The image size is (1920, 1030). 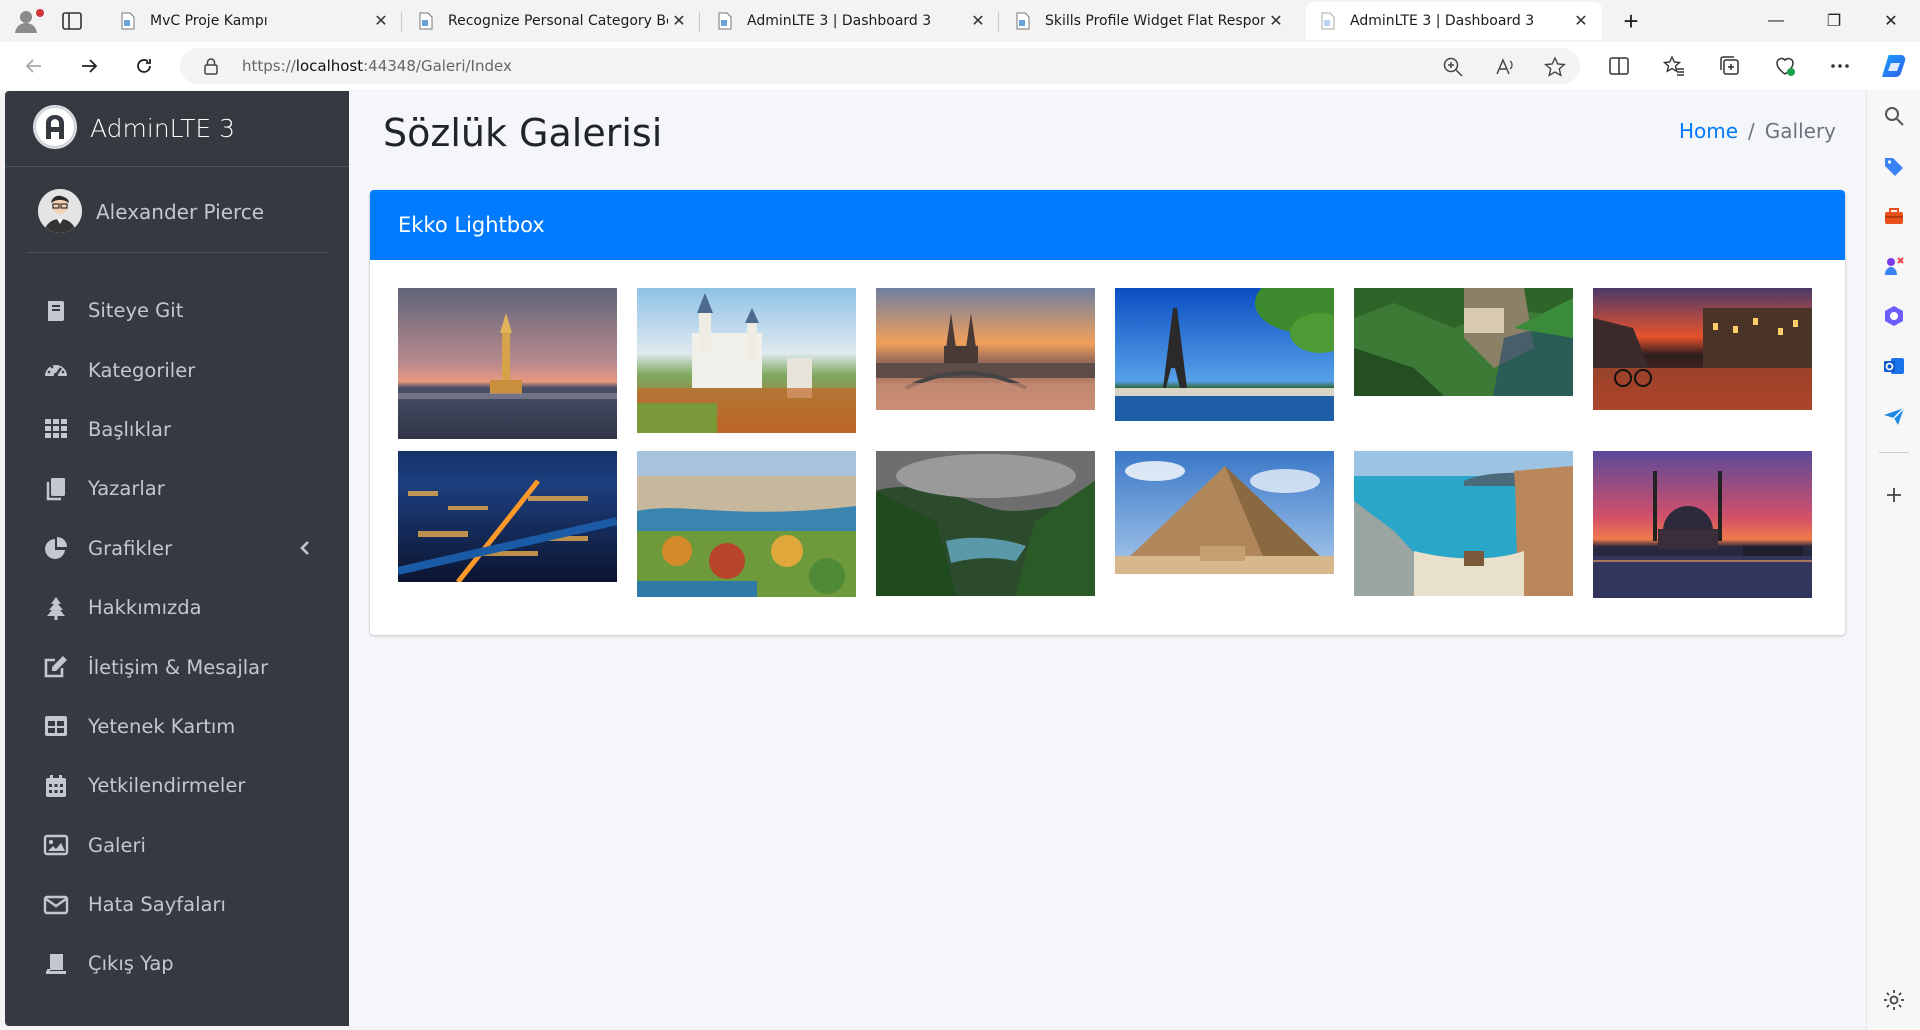 What do you see at coordinates (144, 66) in the screenshot?
I see `refresh-icon` at bounding box center [144, 66].